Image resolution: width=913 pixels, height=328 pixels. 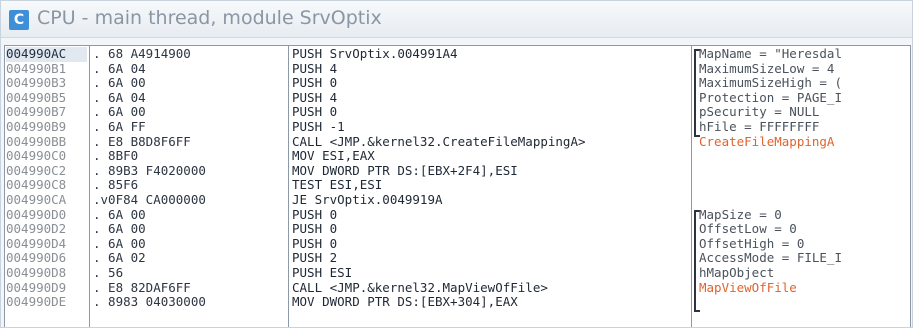 What do you see at coordinates (748, 287) in the screenshot?
I see `comment-cell: MapViewOfFile` at bounding box center [748, 287].